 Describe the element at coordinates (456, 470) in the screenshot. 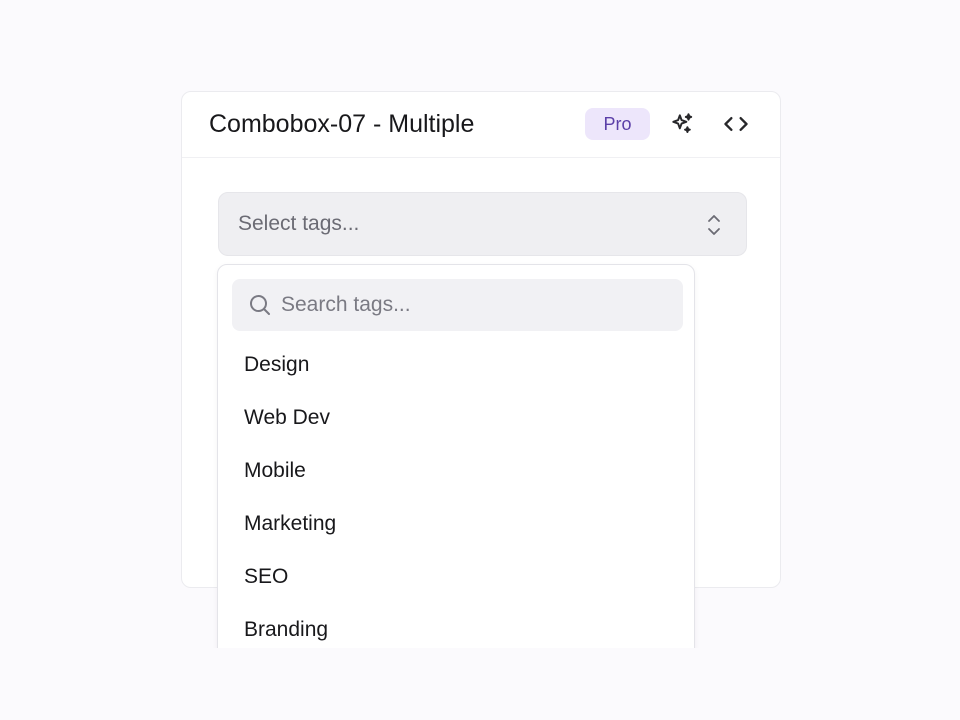

I see `option-mobile: Mobile` at that location.